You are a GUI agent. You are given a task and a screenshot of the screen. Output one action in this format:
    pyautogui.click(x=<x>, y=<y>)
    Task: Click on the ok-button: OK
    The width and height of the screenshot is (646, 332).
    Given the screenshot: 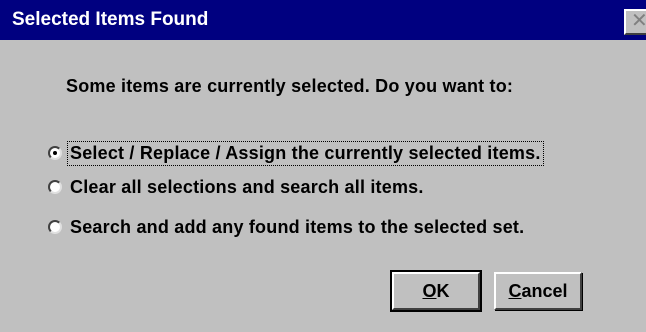 What is the action you would take?
    pyautogui.click(x=436, y=291)
    